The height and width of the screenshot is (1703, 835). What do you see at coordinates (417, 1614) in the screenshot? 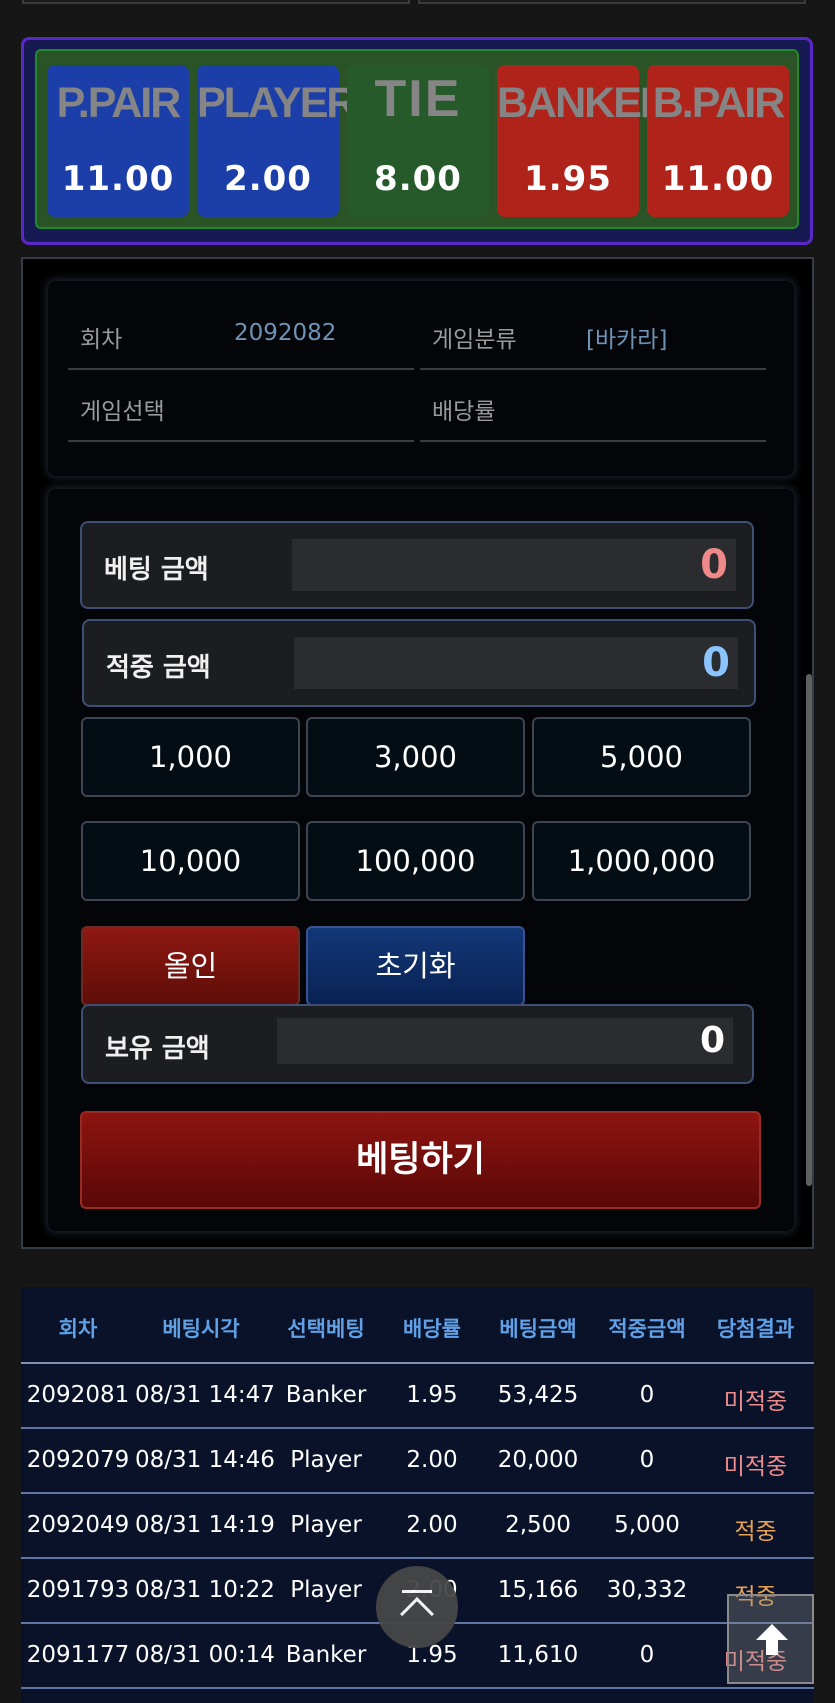
I see `chevron-up-icon` at bounding box center [417, 1614].